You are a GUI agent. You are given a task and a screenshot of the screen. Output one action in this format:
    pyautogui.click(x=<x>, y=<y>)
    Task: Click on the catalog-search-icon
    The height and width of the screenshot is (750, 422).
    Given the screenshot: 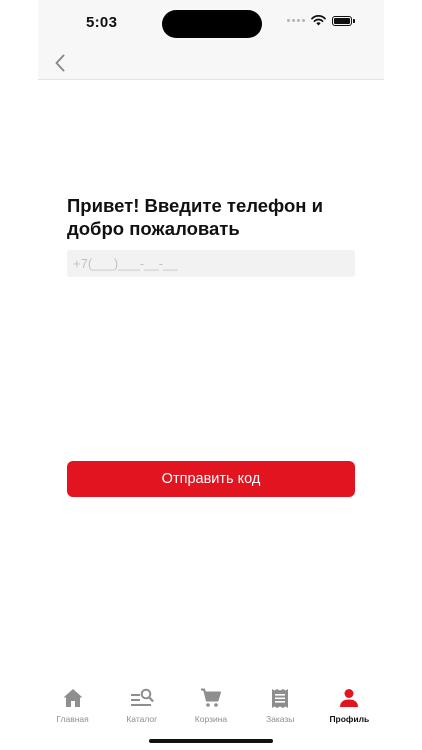 What is the action you would take?
    pyautogui.click(x=142, y=698)
    